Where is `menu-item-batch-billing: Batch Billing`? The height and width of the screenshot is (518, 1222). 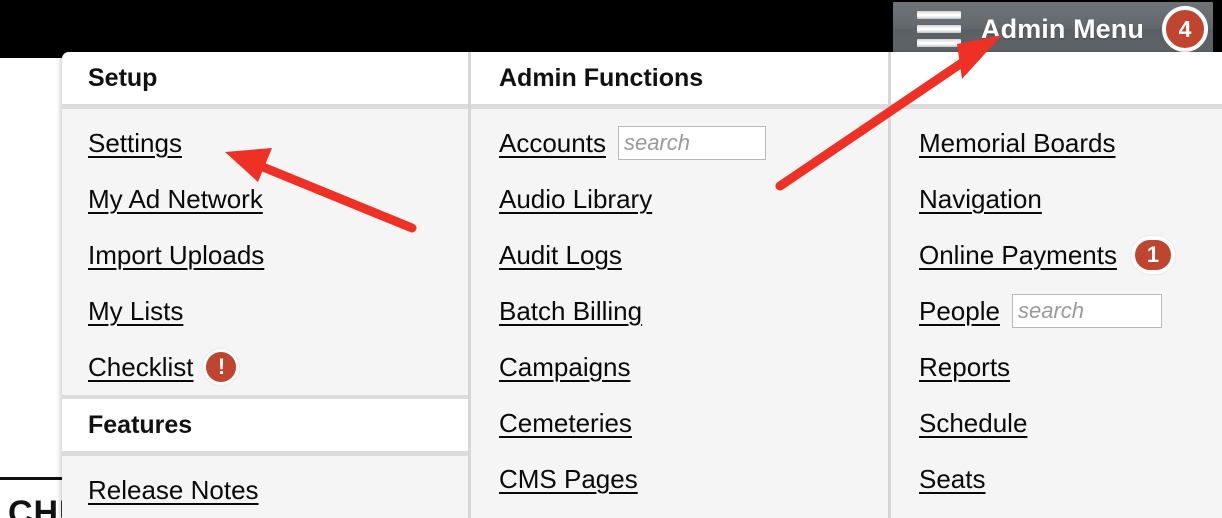
menu-item-batch-billing: Batch Billing is located at coordinates (693, 311).